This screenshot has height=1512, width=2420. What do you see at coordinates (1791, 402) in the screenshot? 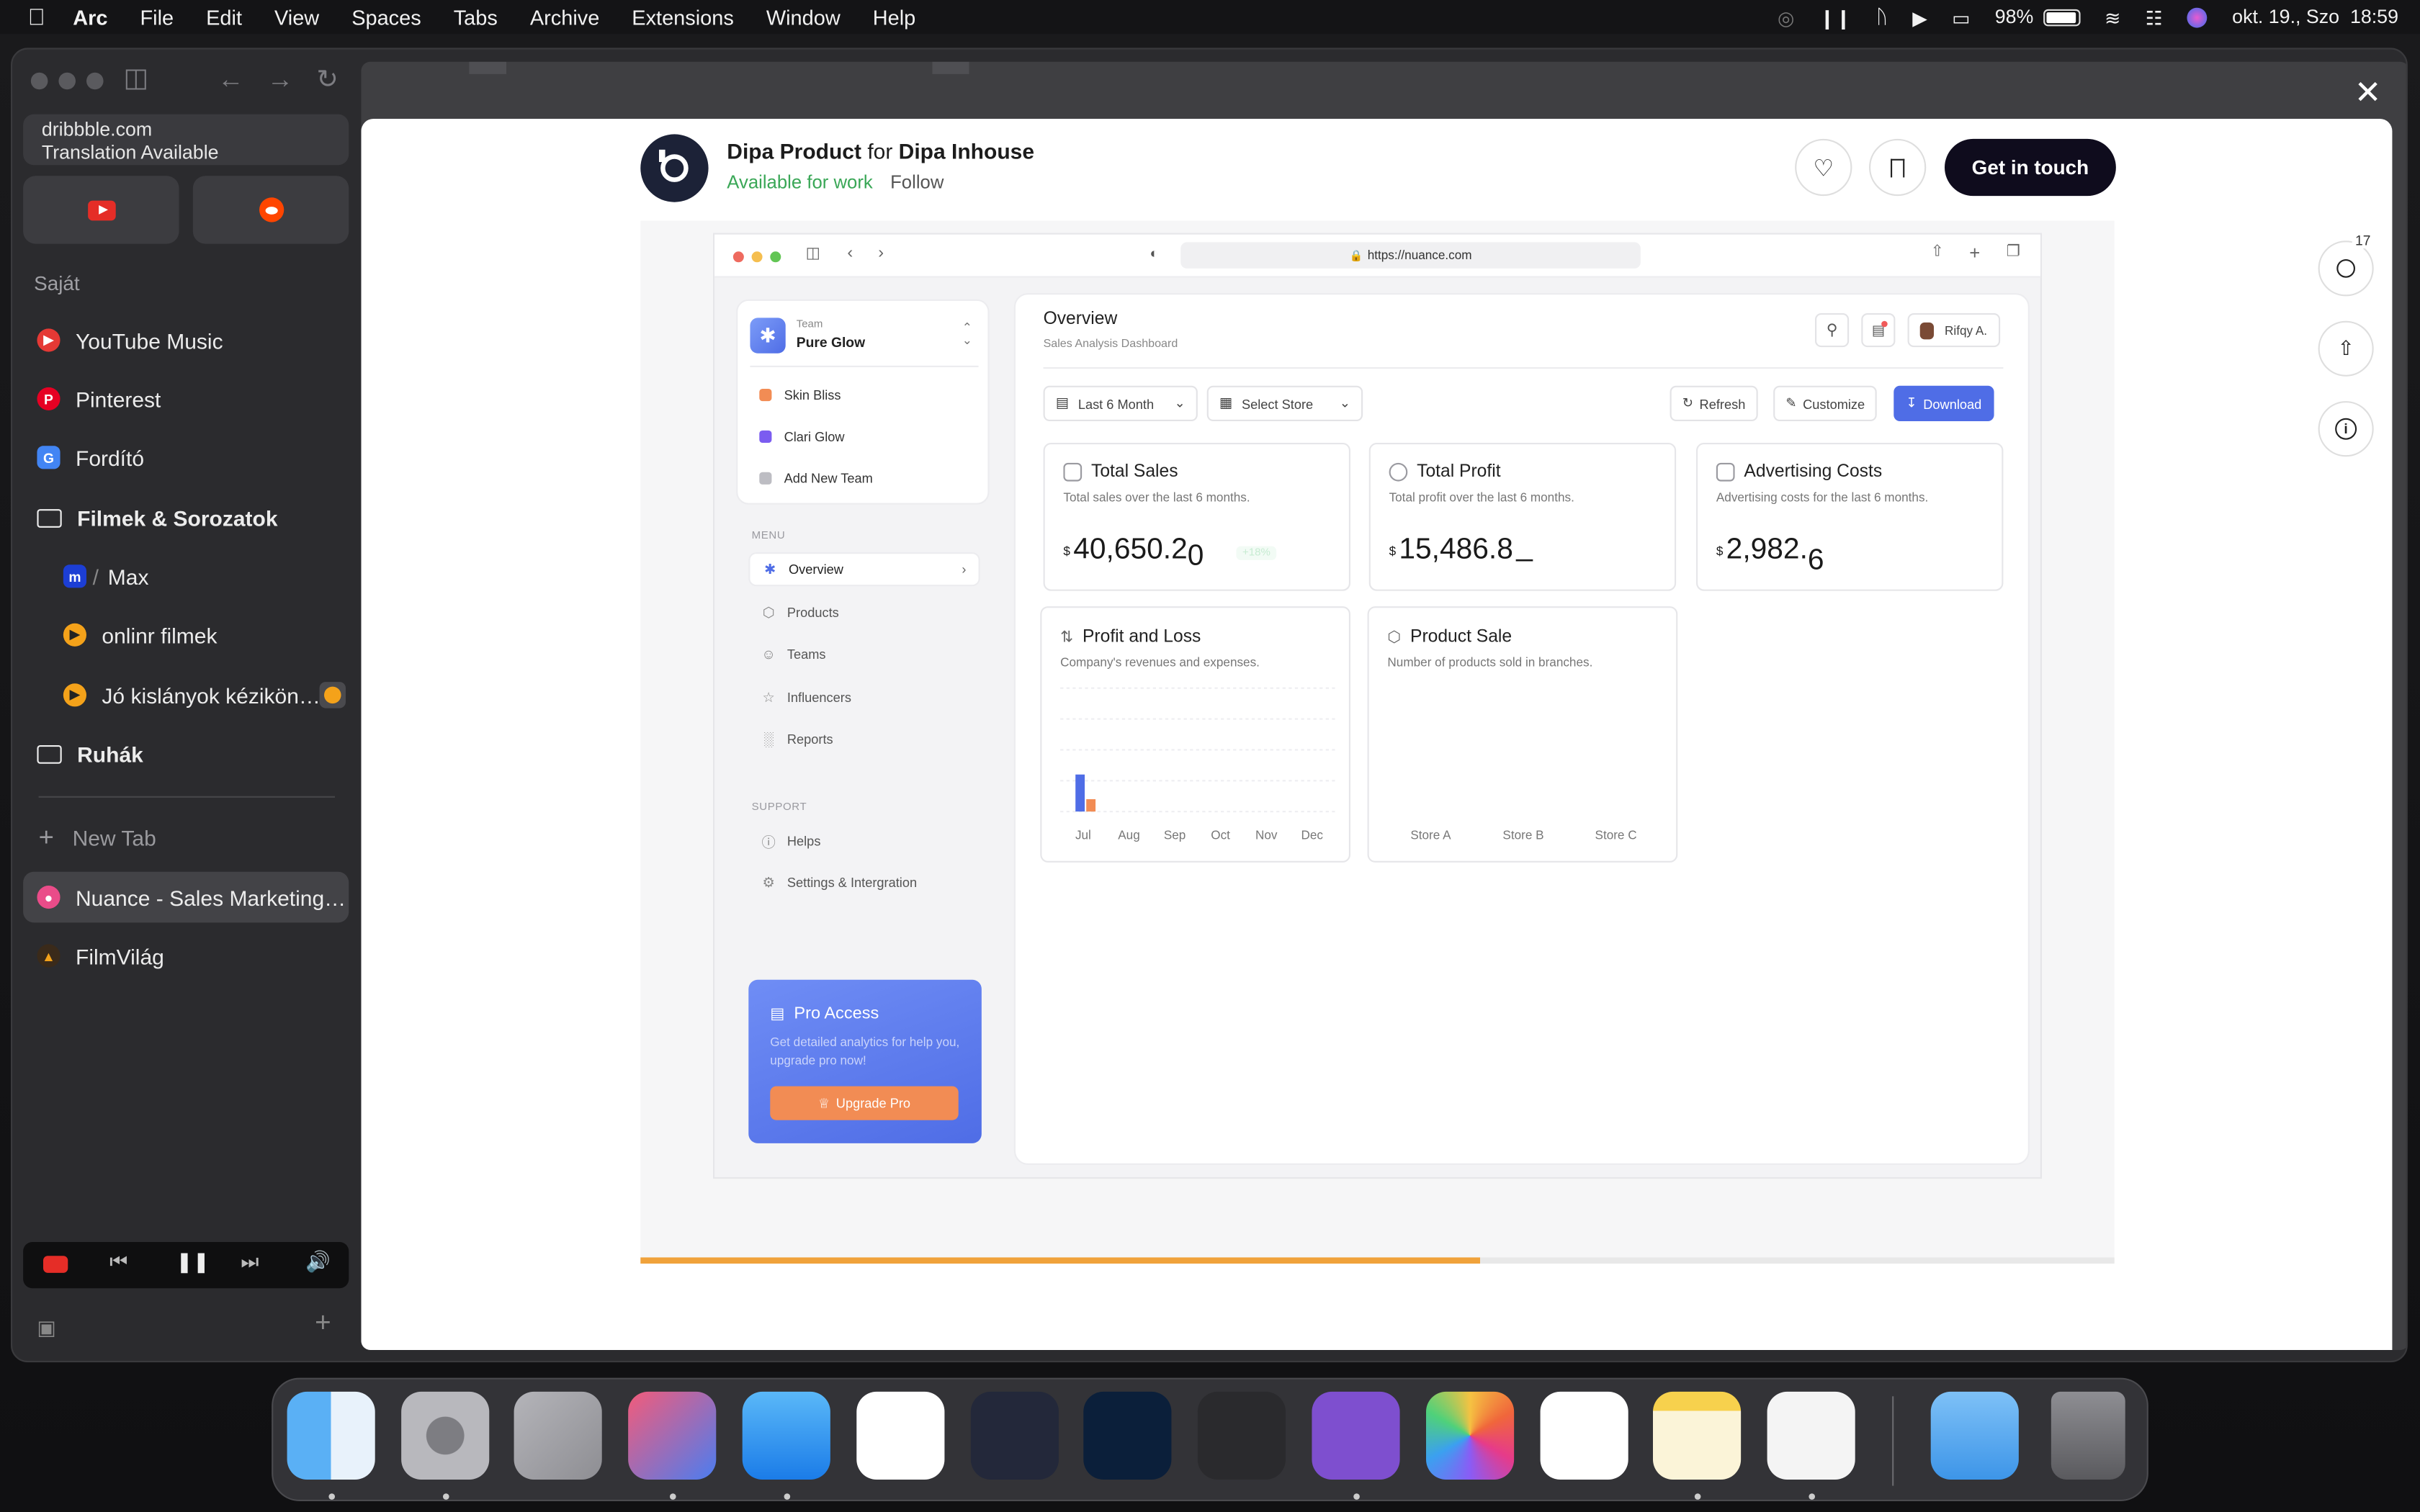
I see `customize-icon: ✎` at bounding box center [1791, 402].